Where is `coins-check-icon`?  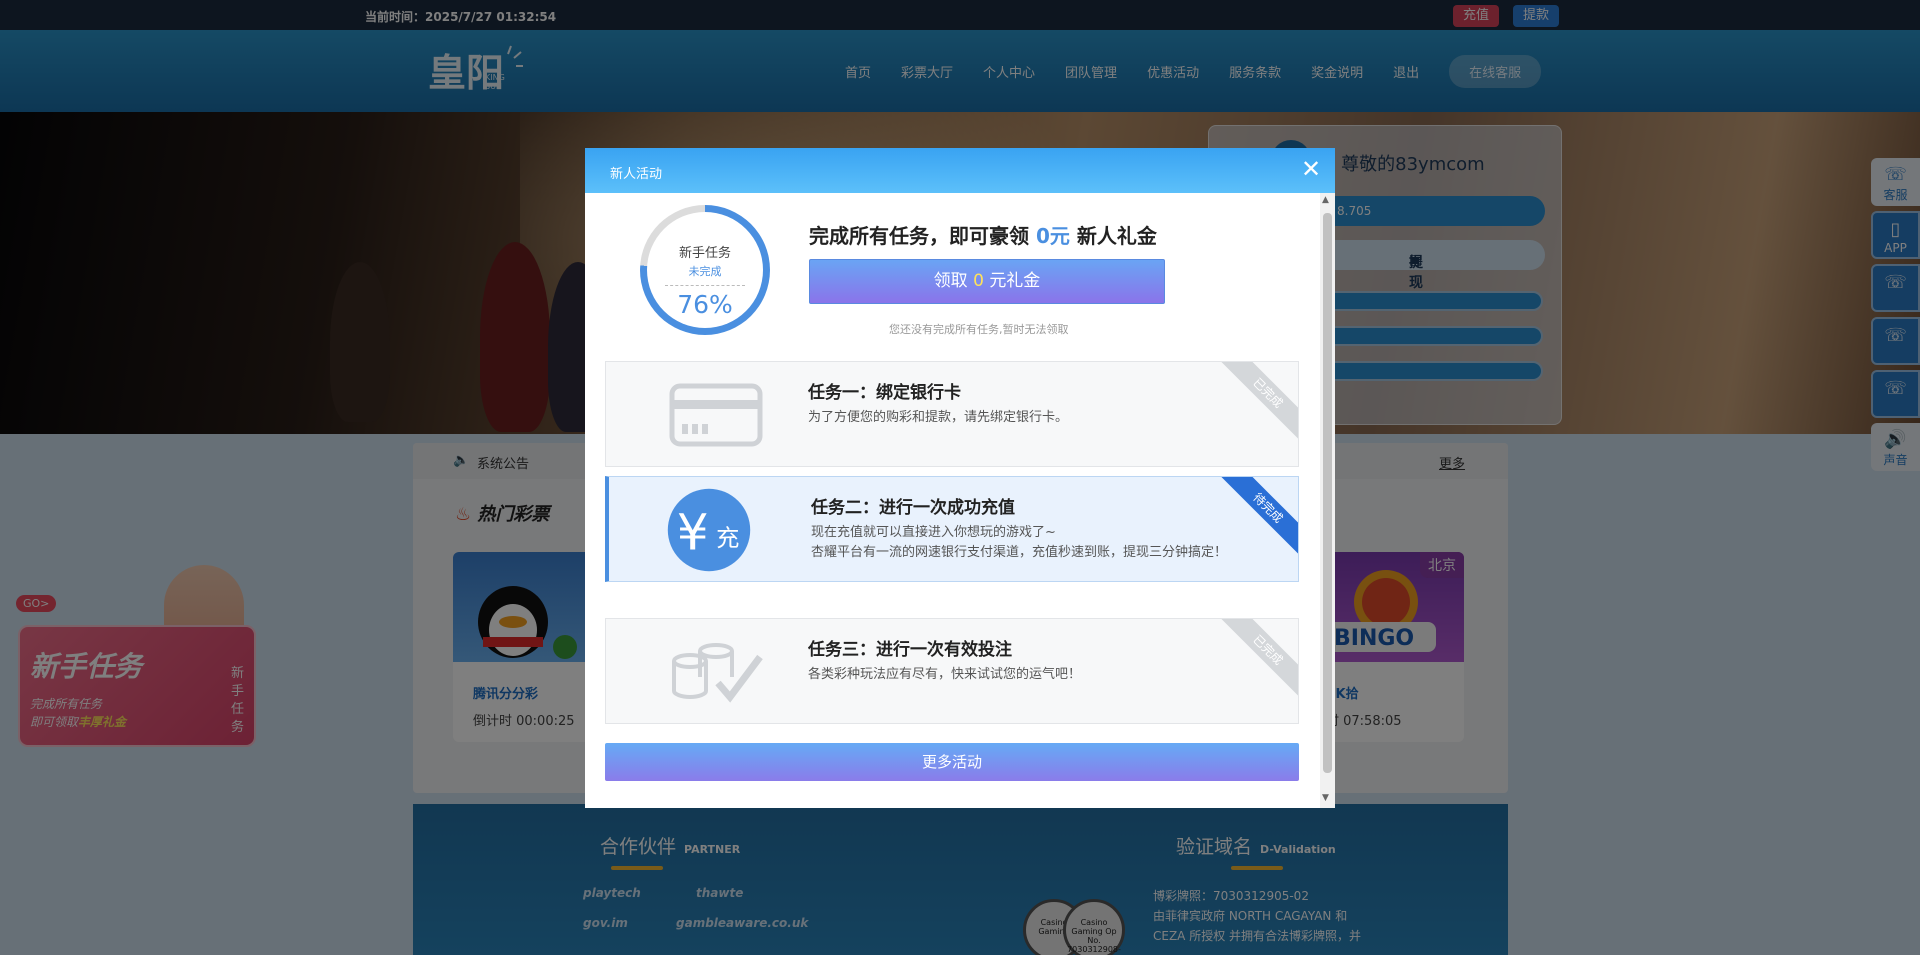 coins-check-icon is located at coordinates (717, 673).